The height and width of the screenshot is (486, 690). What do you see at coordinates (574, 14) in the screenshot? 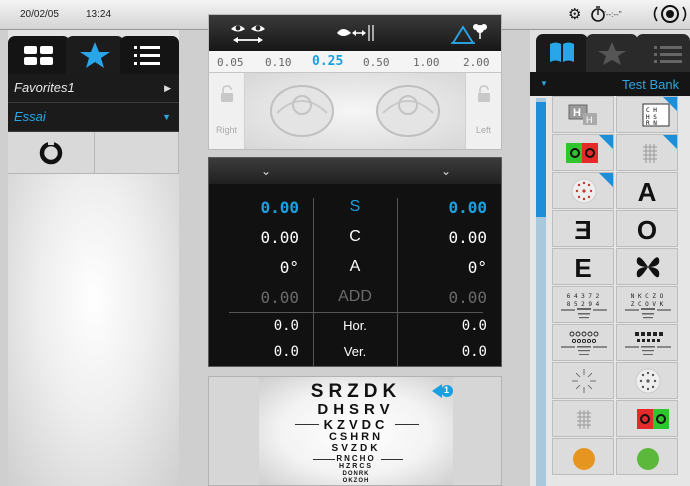
I see `gear-icon: ⚙` at bounding box center [574, 14].